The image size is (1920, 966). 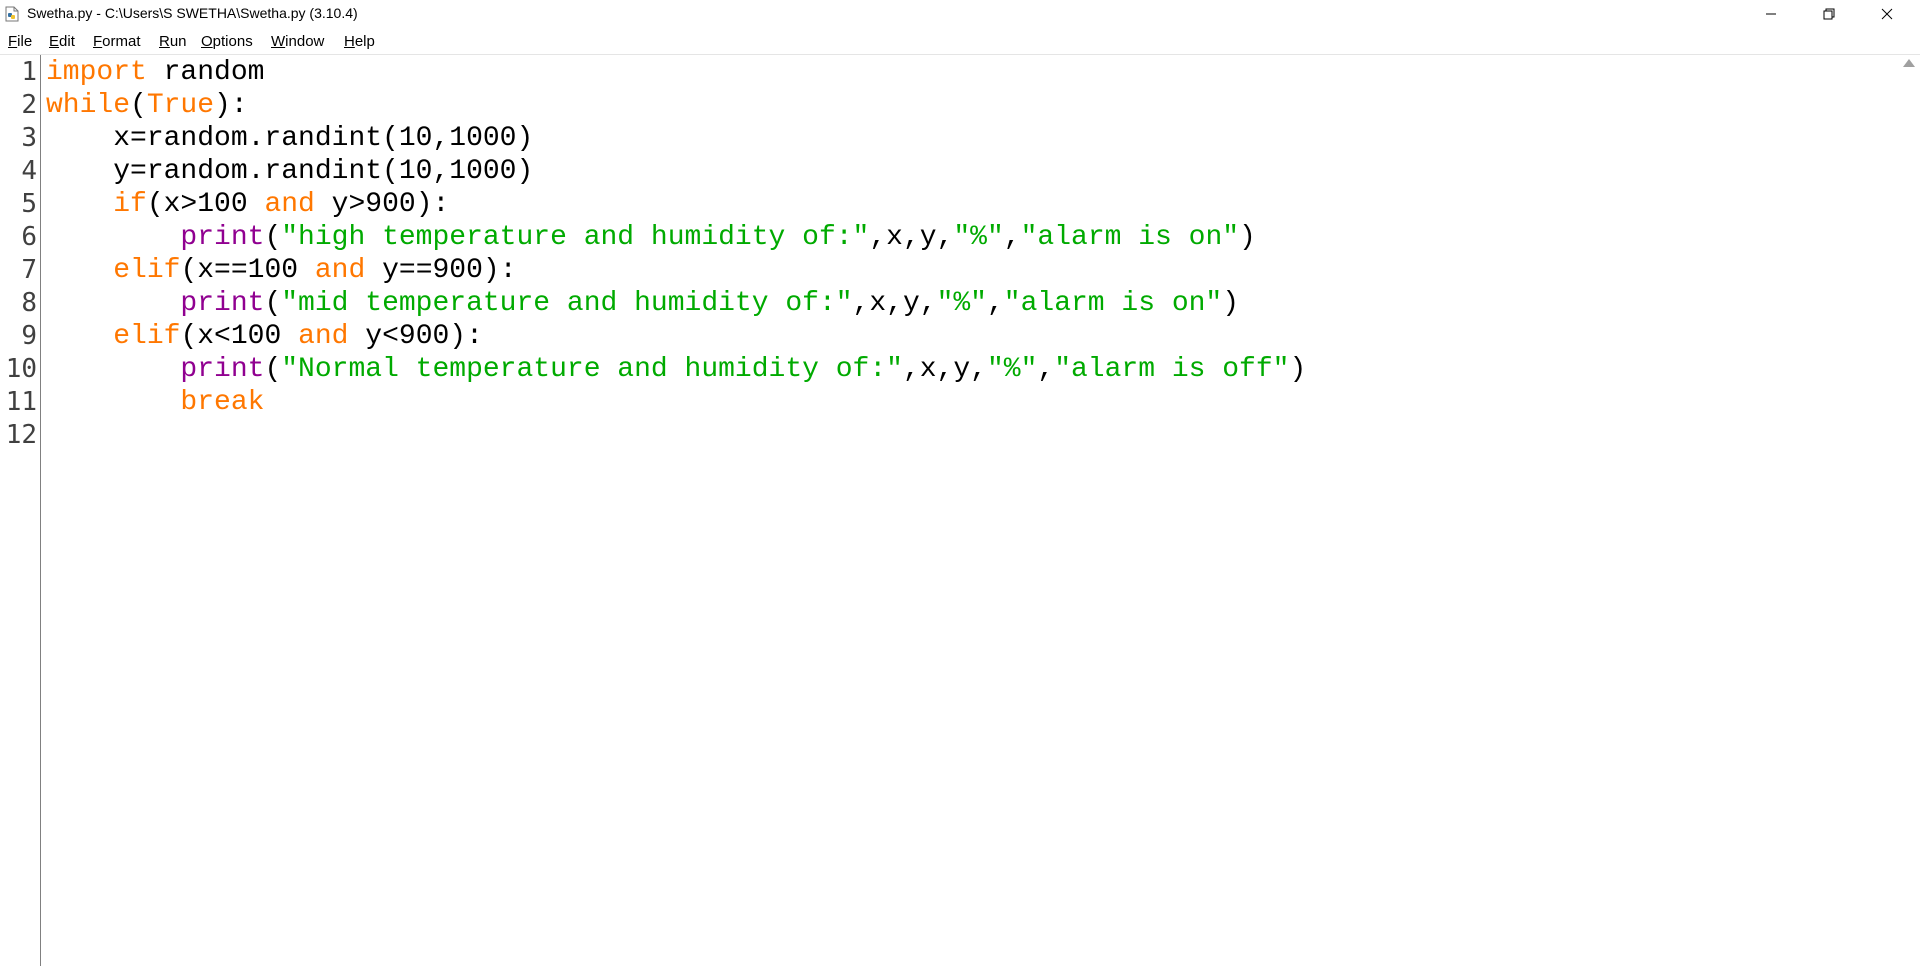 What do you see at coordinates (247, 270) in the screenshot?
I see `code-token: (x==100` at bounding box center [247, 270].